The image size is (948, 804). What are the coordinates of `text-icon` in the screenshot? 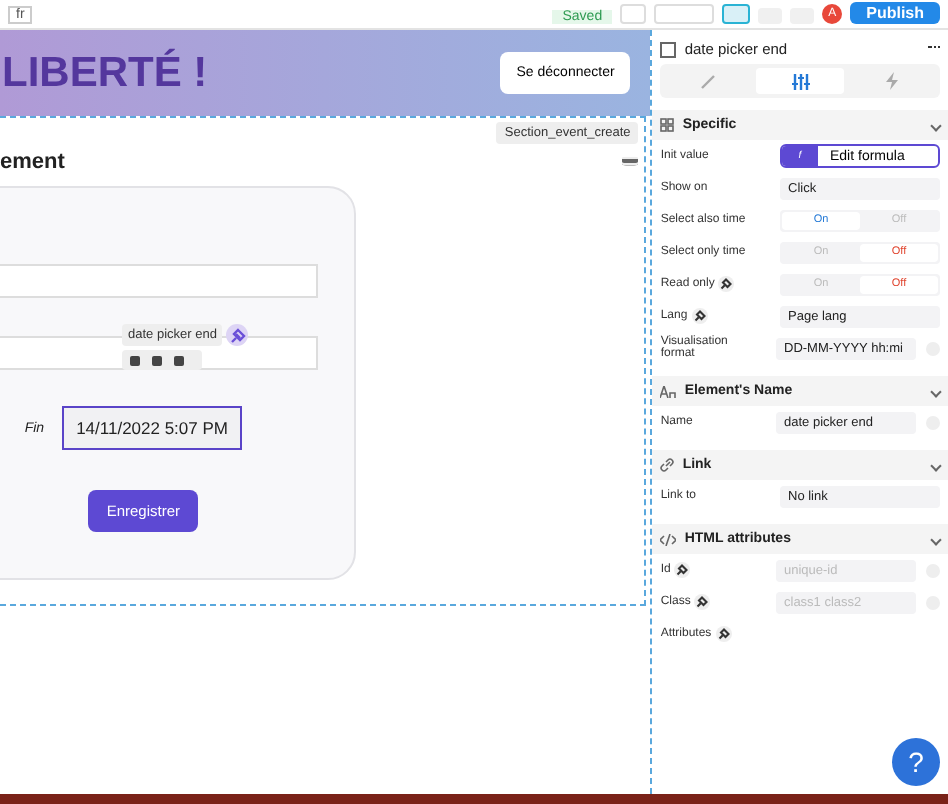 It's located at (668, 391).